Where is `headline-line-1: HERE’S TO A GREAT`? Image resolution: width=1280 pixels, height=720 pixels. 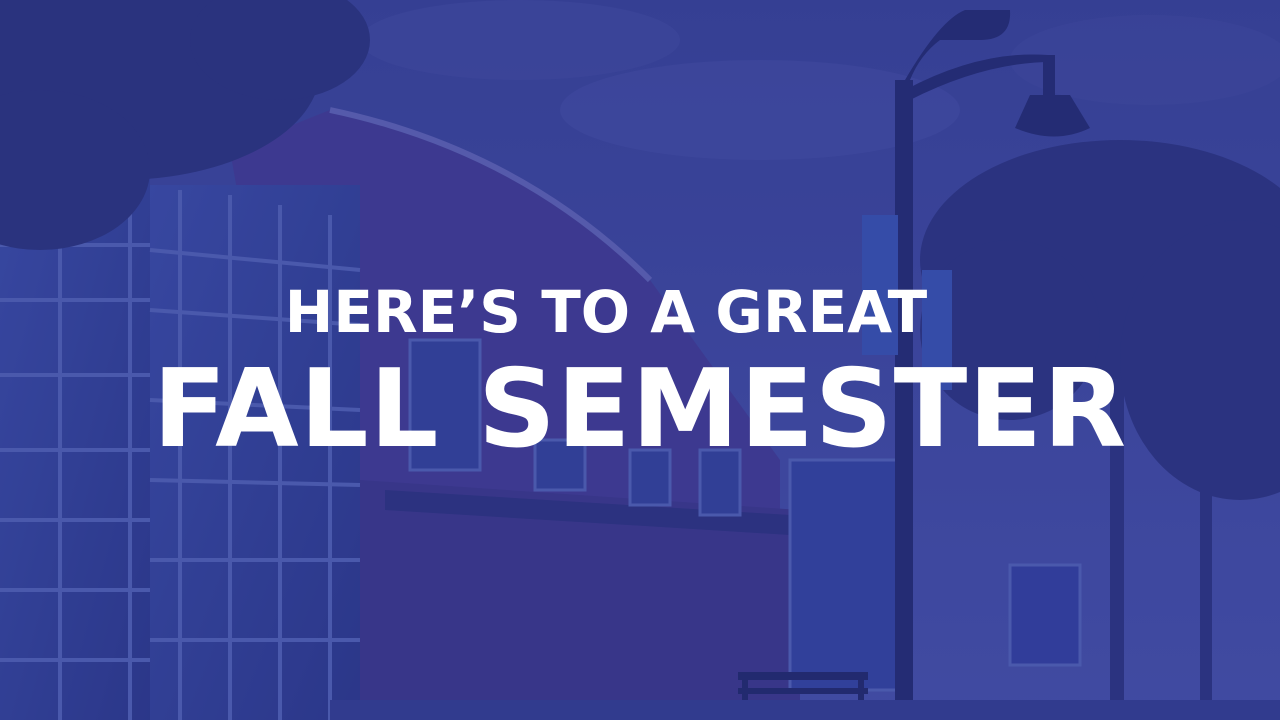
headline-line-1: HERE’S TO A GREAT is located at coordinates (606, 312).